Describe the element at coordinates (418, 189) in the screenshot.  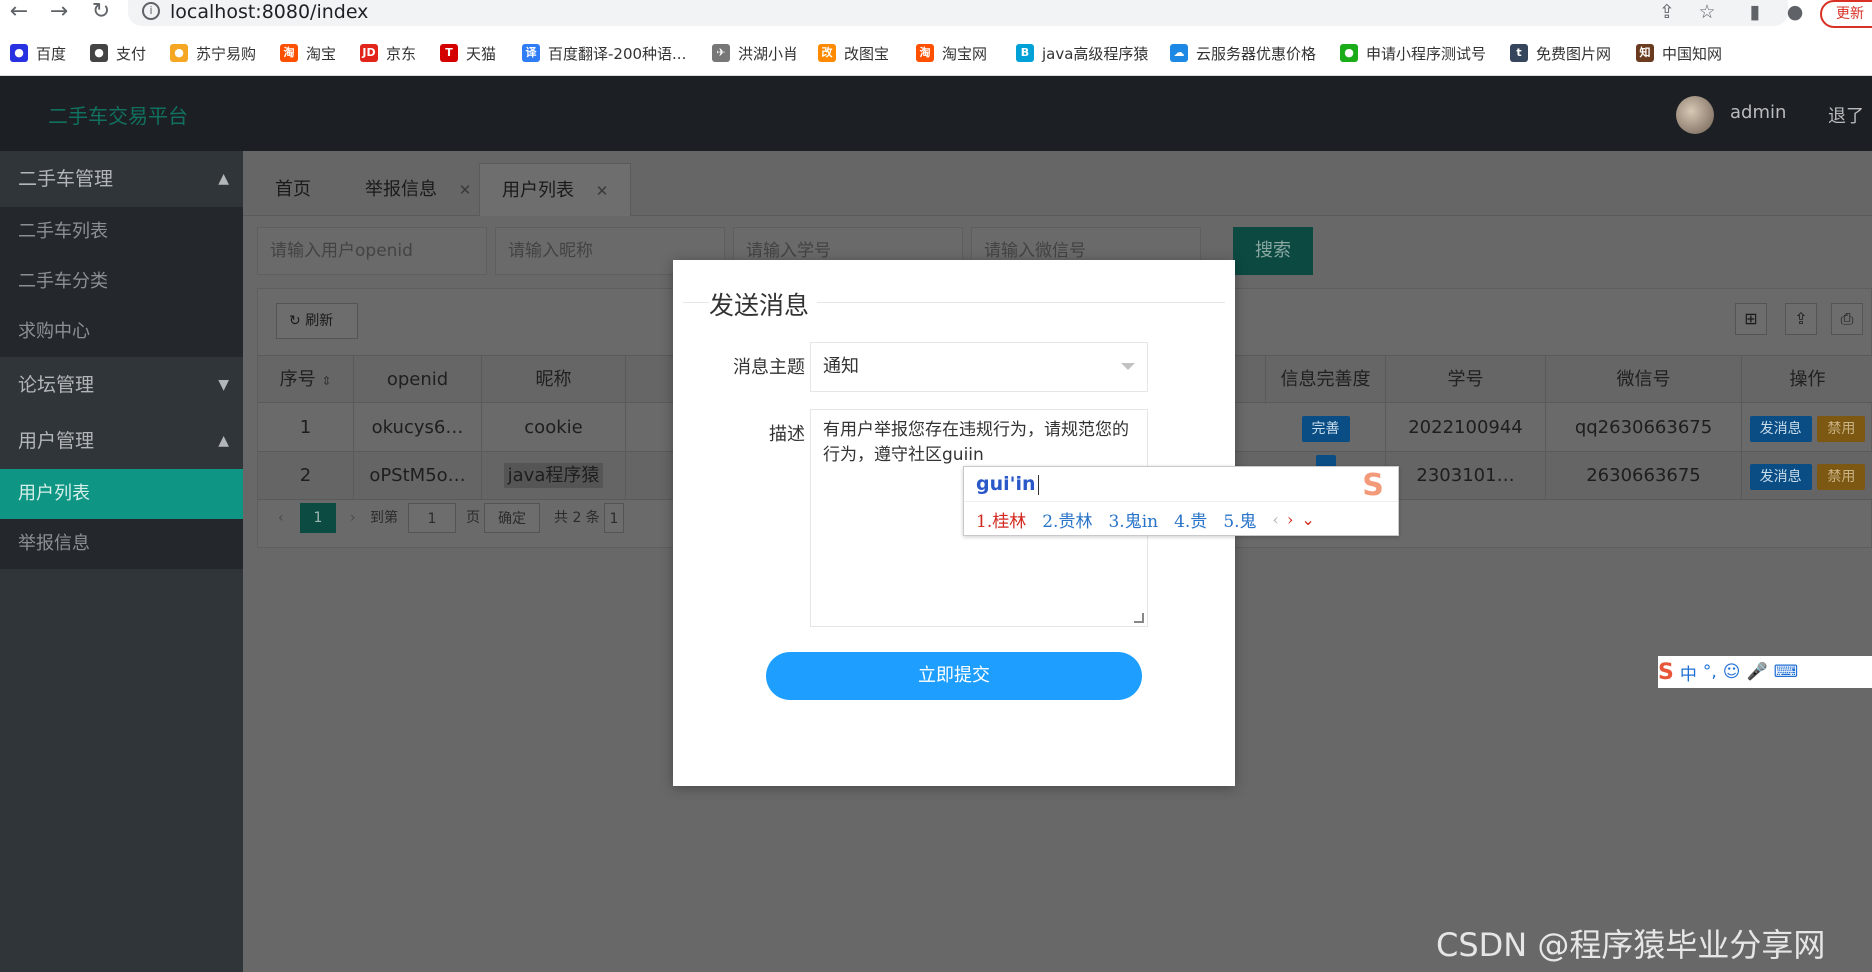
I see `tab-report-info: 举报信息 ✕` at that location.